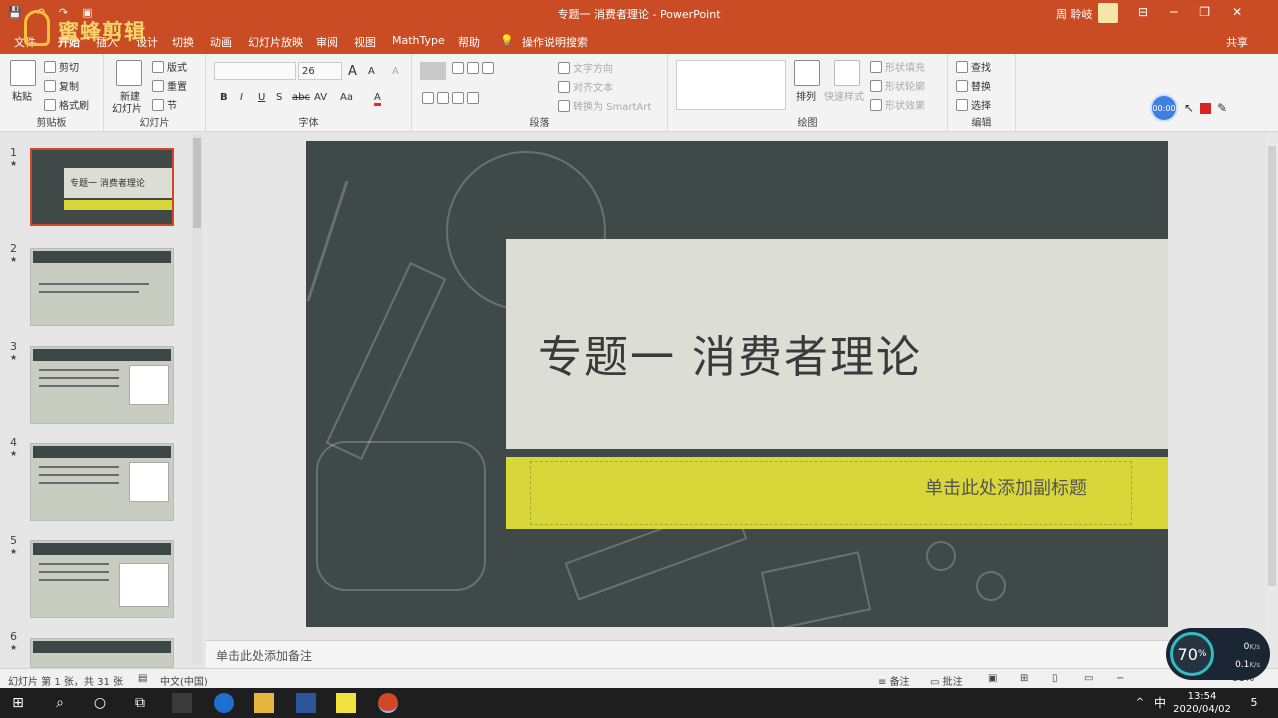  I want to click on editor-scrollbar, so click(1272, 400).